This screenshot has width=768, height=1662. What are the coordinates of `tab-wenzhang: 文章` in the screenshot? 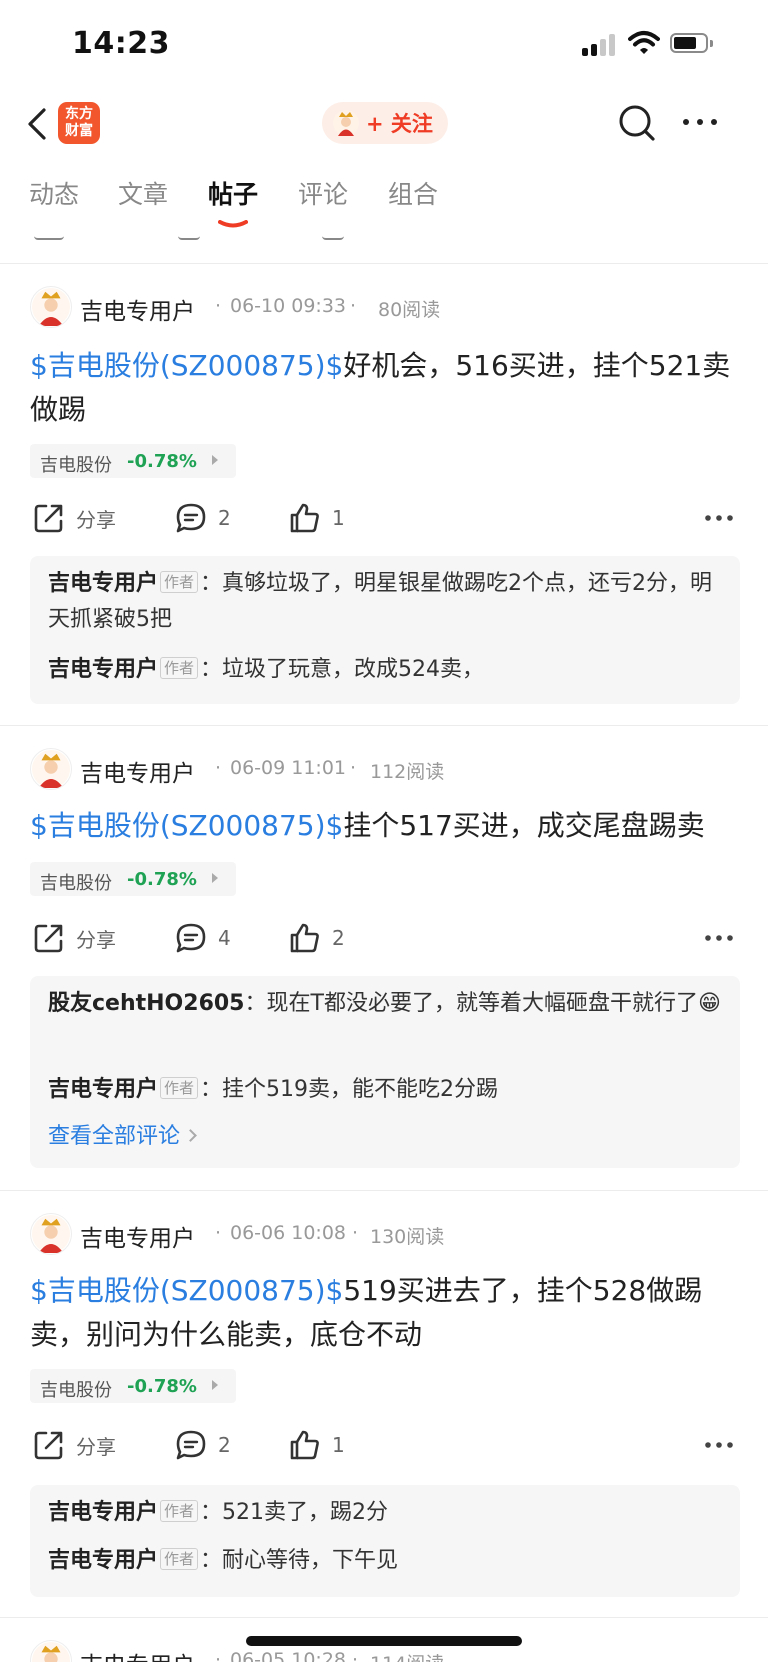 It's located at (143, 193).